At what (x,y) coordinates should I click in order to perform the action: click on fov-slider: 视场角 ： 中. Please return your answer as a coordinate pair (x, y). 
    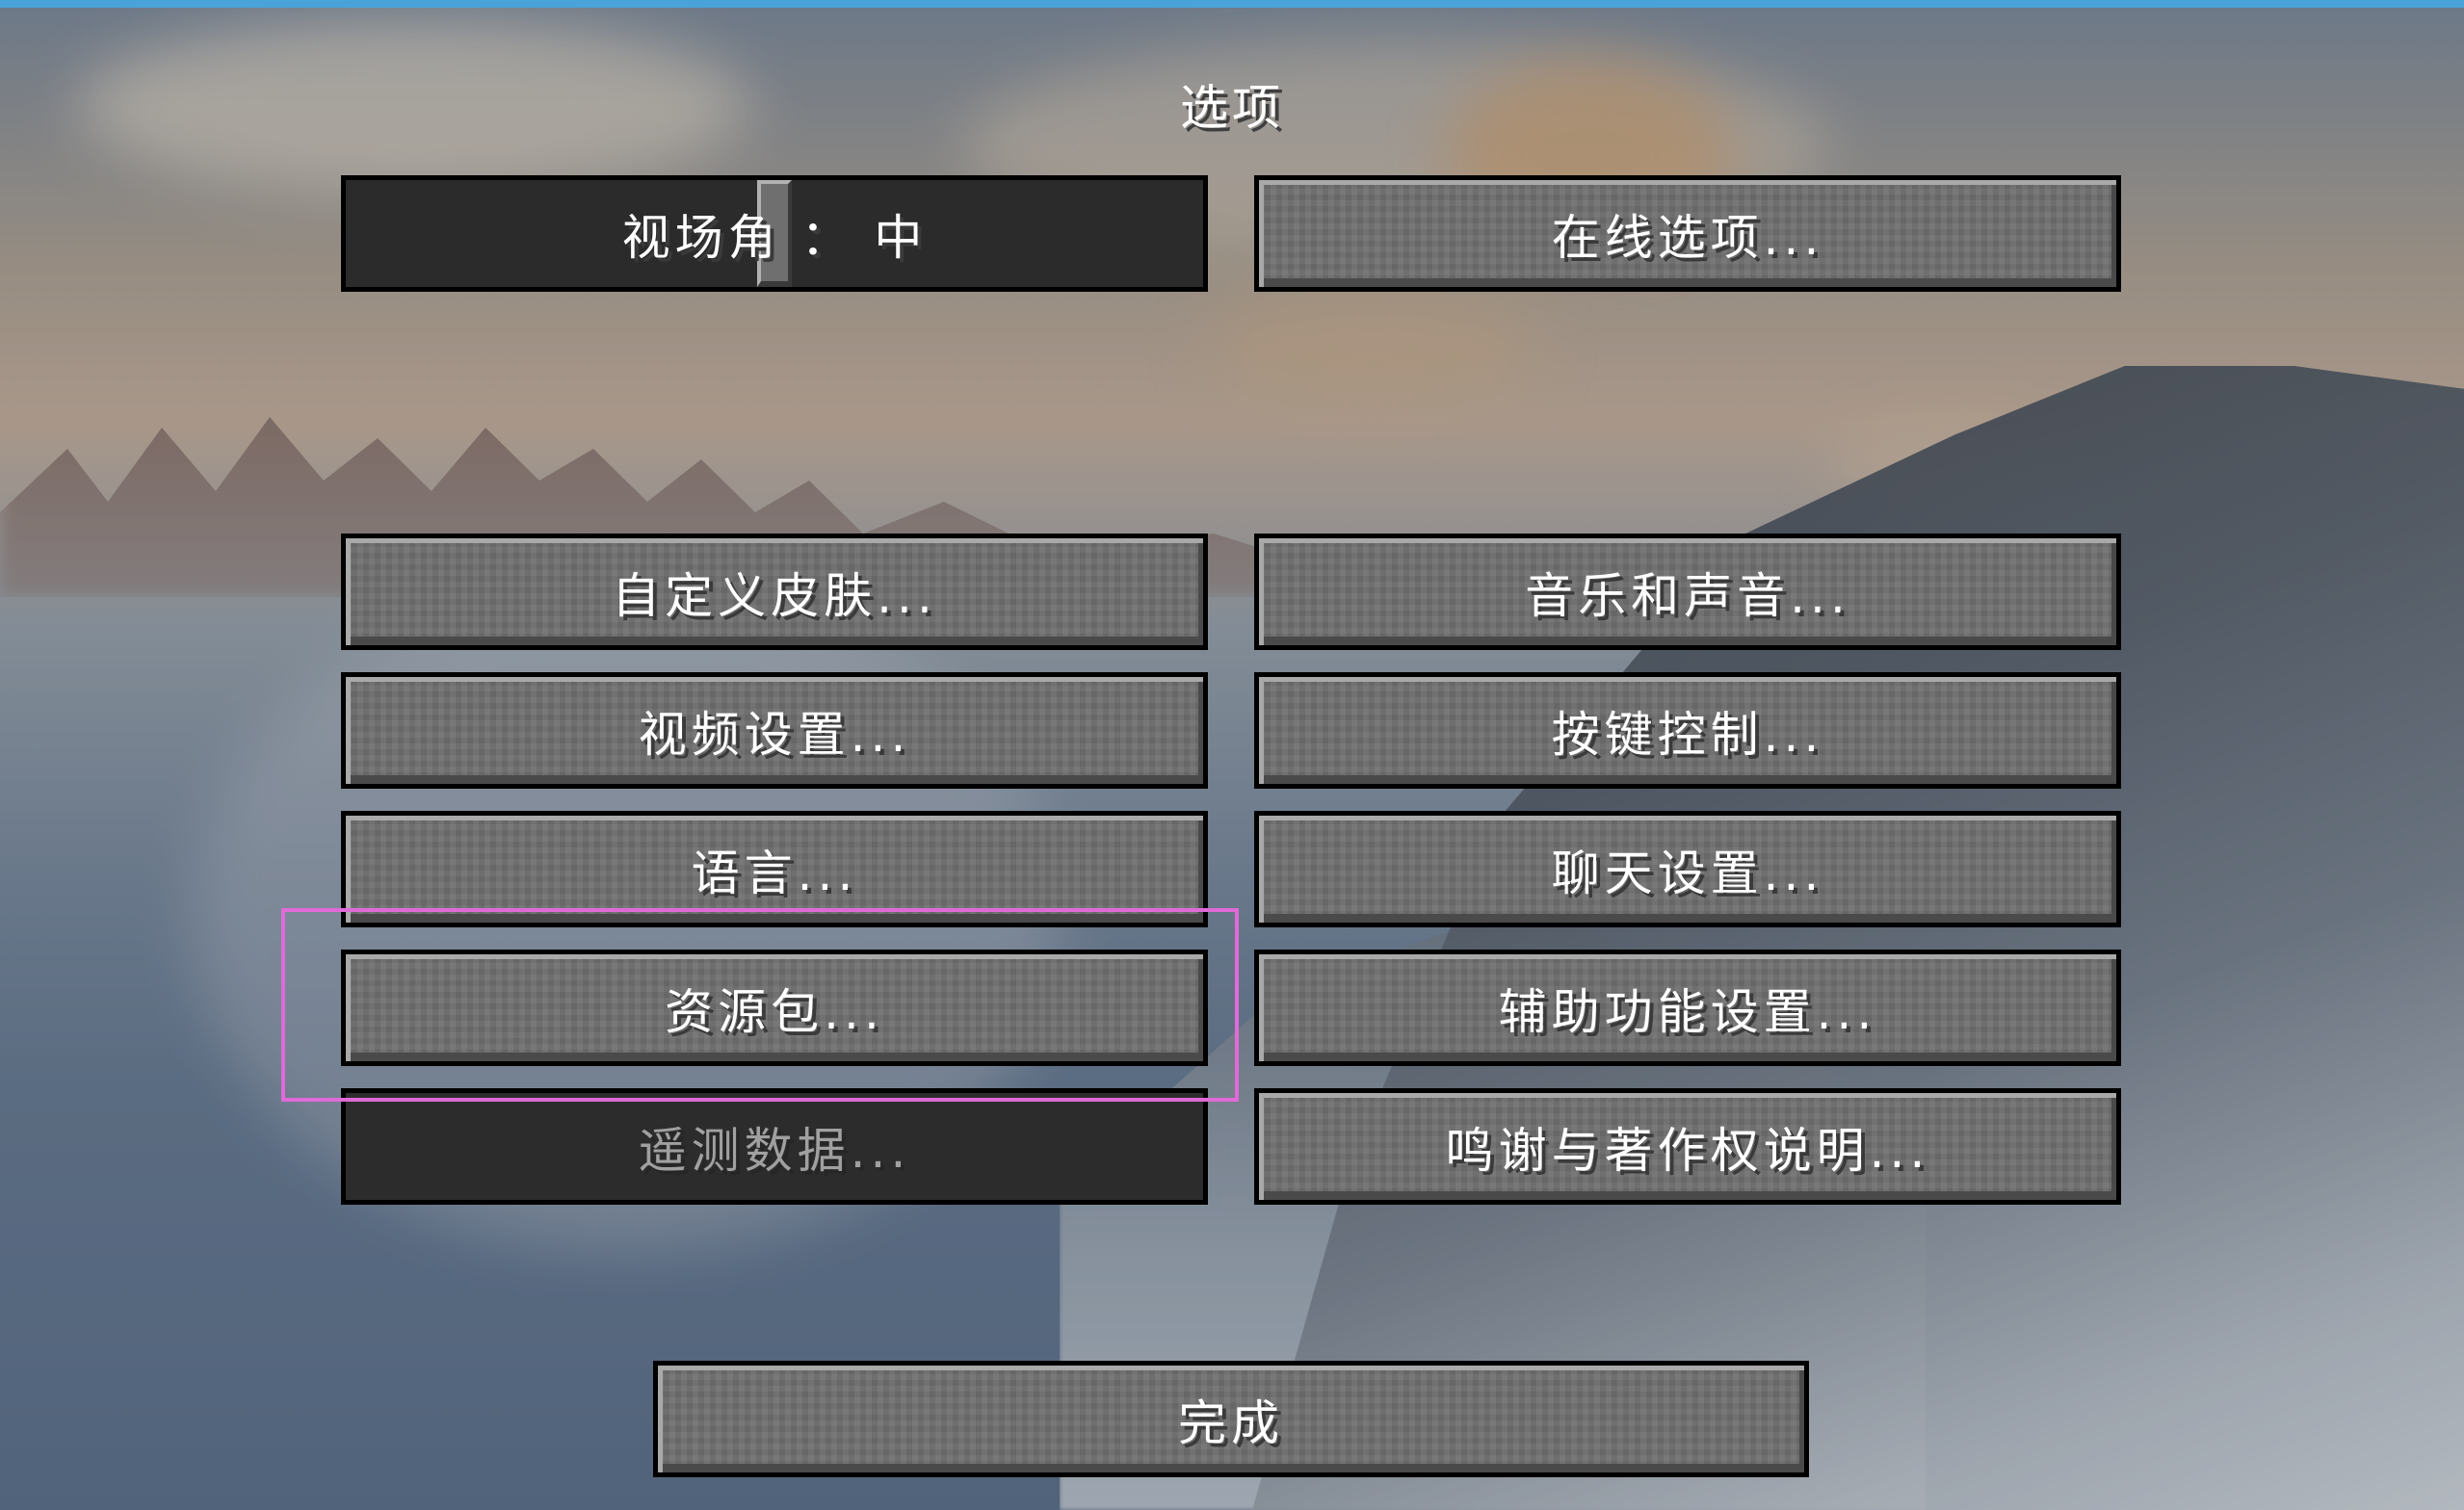
    Looking at the image, I should click on (774, 233).